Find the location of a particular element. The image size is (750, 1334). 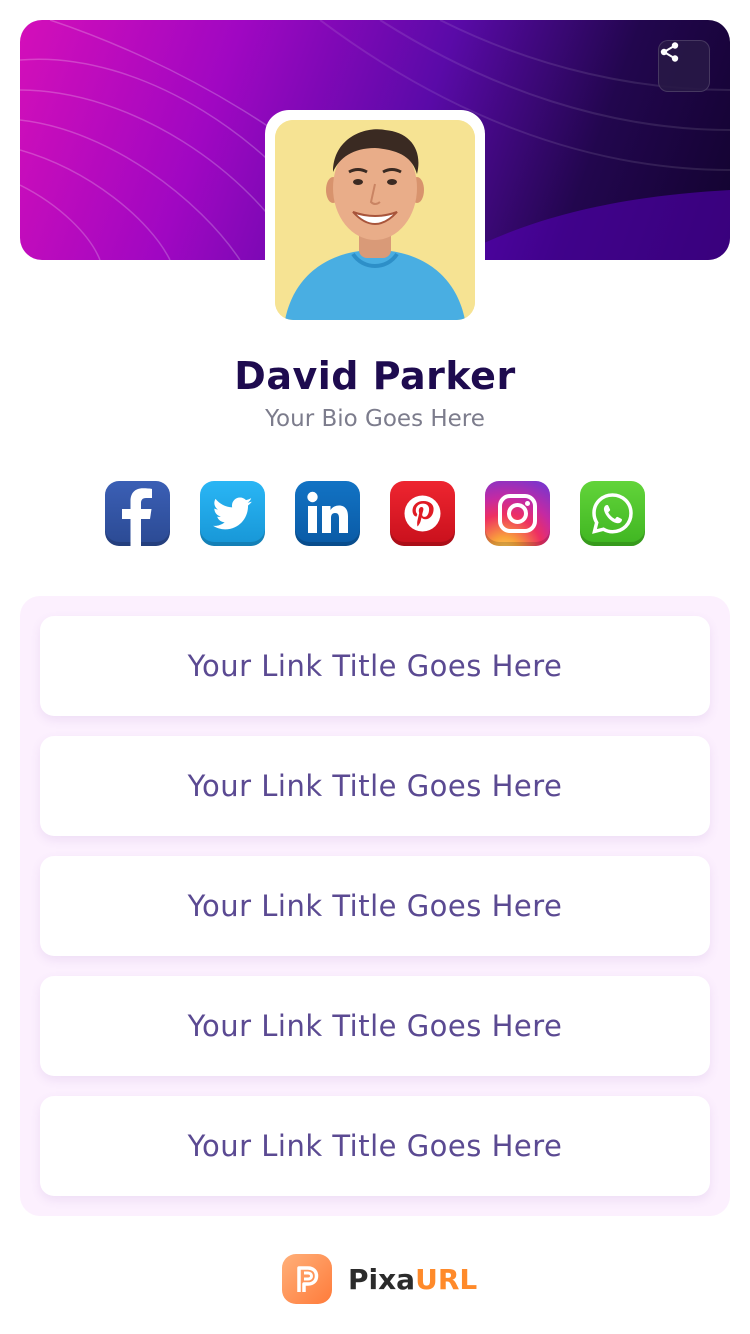

avatar-photo is located at coordinates (375, 220).